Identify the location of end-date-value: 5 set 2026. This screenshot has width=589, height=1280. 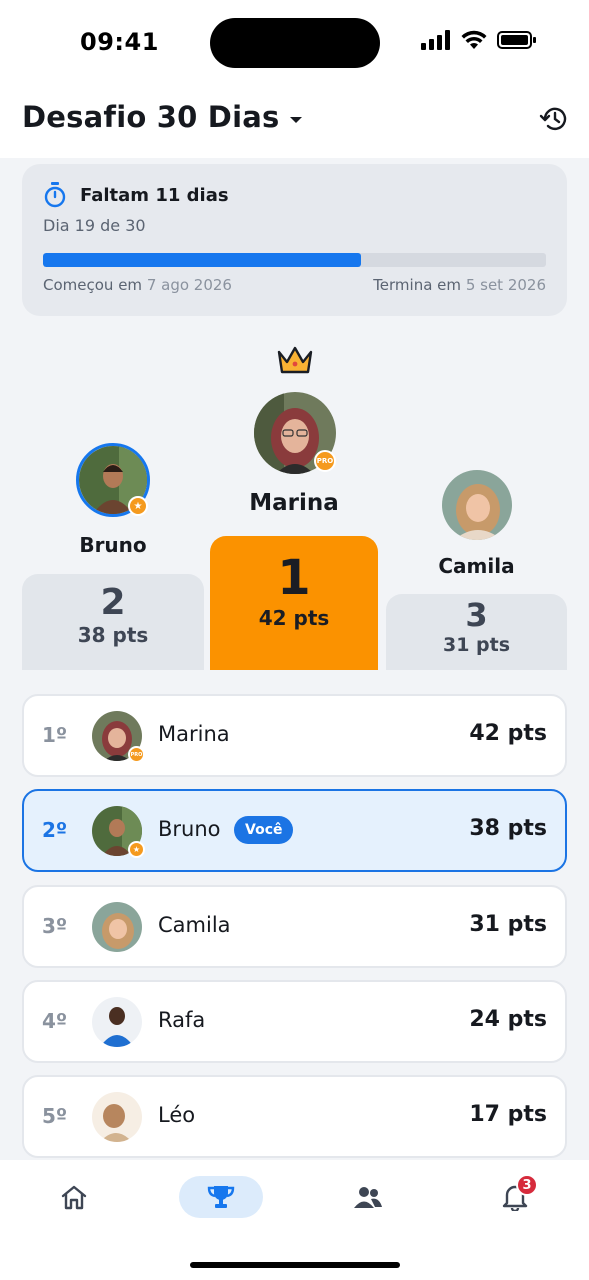
(505, 285).